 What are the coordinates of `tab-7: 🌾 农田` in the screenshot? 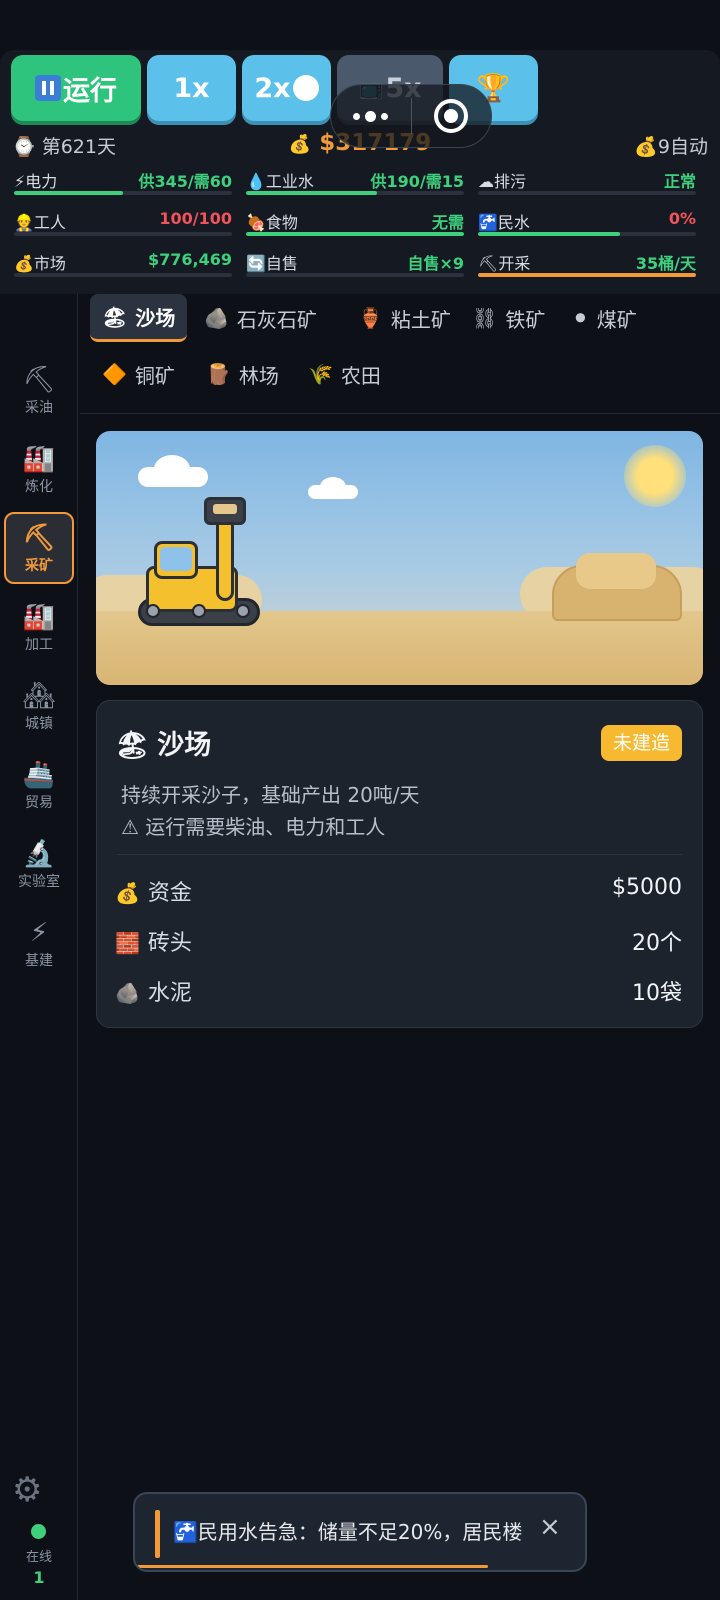 It's located at (344, 374).